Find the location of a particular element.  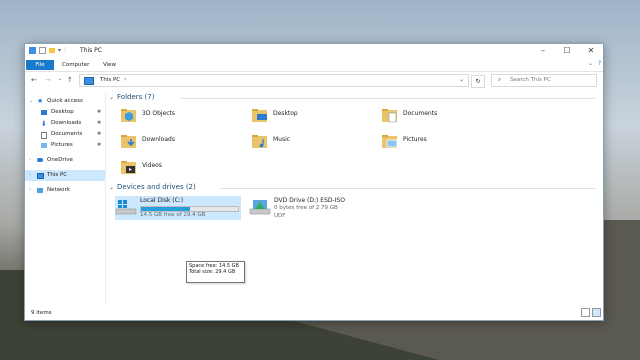

minimize-button: – is located at coordinates (543, 50).